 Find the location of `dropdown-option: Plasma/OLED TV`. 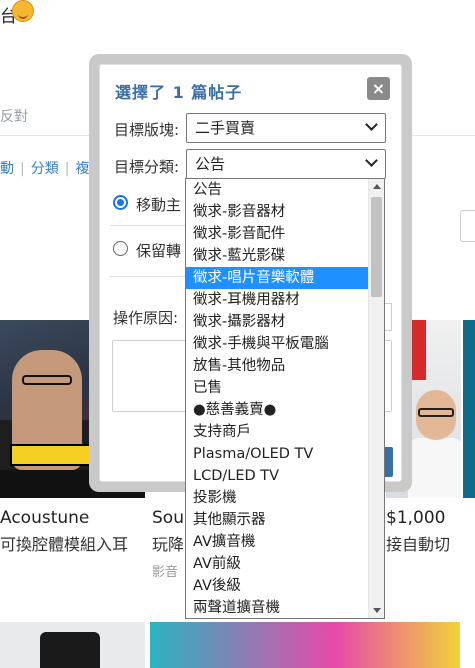

dropdown-option: Plasma/OLED TV is located at coordinates (277, 454).